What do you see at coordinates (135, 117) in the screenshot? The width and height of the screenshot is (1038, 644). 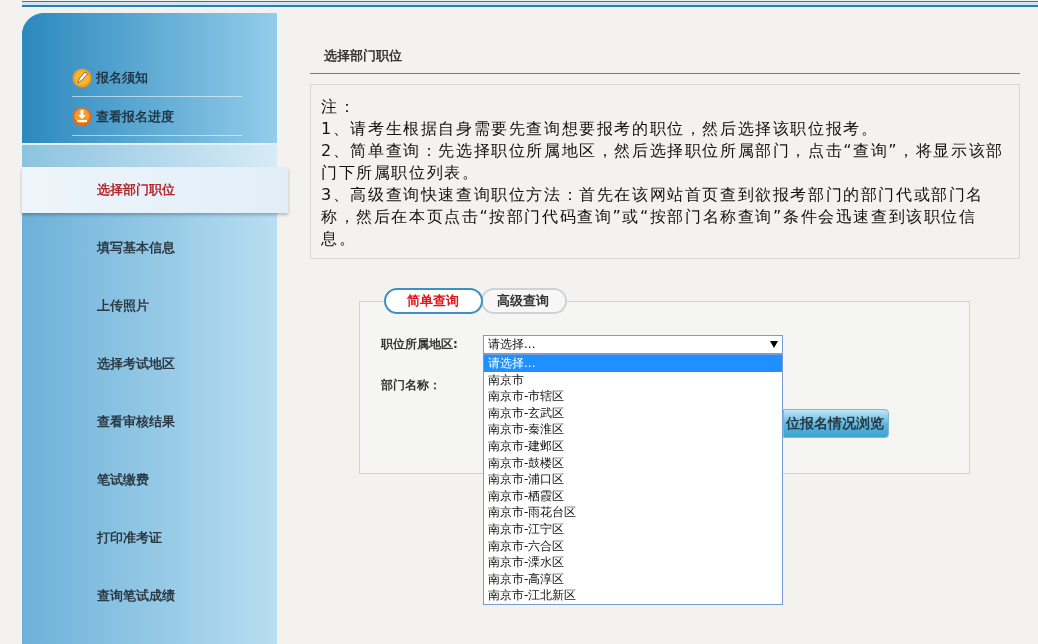 I see `sidebar-link: 查看报名进度` at bounding box center [135, 117].